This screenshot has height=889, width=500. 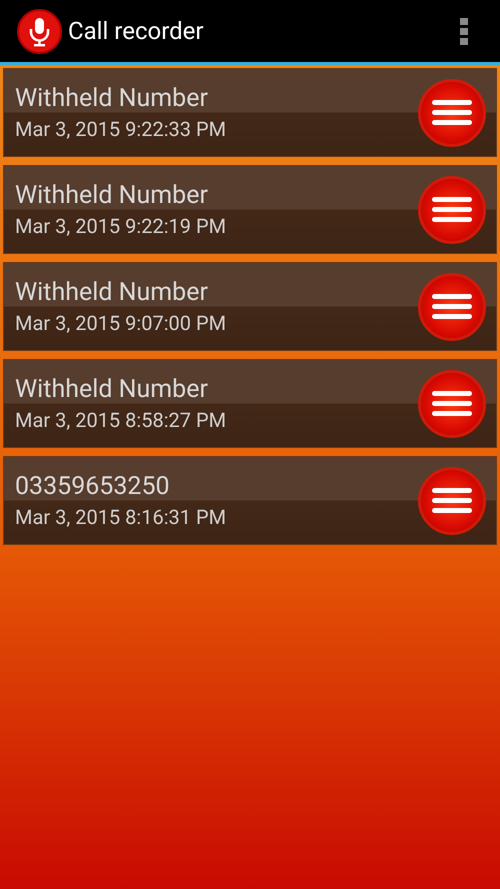 I want to click on app-title: Call recorder, so click(x=136, y=31).